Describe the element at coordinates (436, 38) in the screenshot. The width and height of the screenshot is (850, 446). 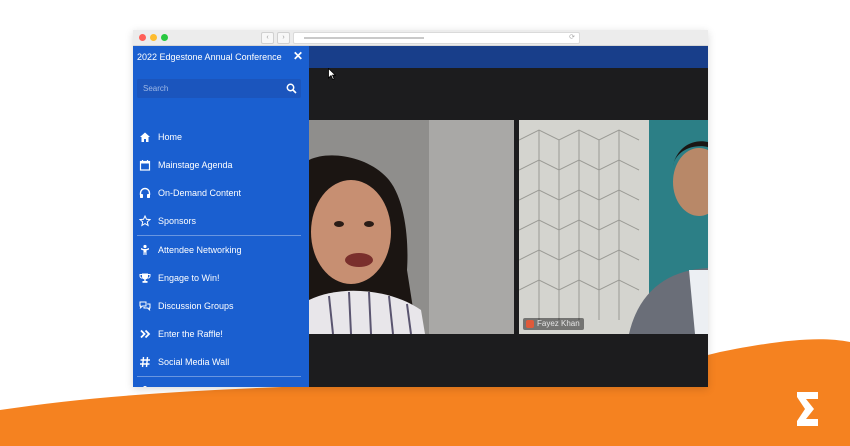
I see `address-bar: ⟳` at that location.